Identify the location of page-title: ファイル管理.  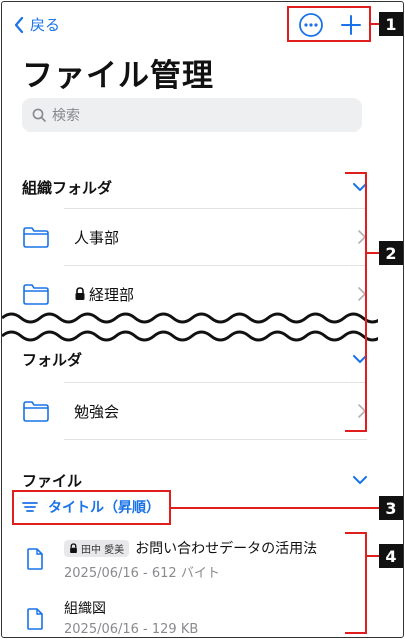
(118, 76).